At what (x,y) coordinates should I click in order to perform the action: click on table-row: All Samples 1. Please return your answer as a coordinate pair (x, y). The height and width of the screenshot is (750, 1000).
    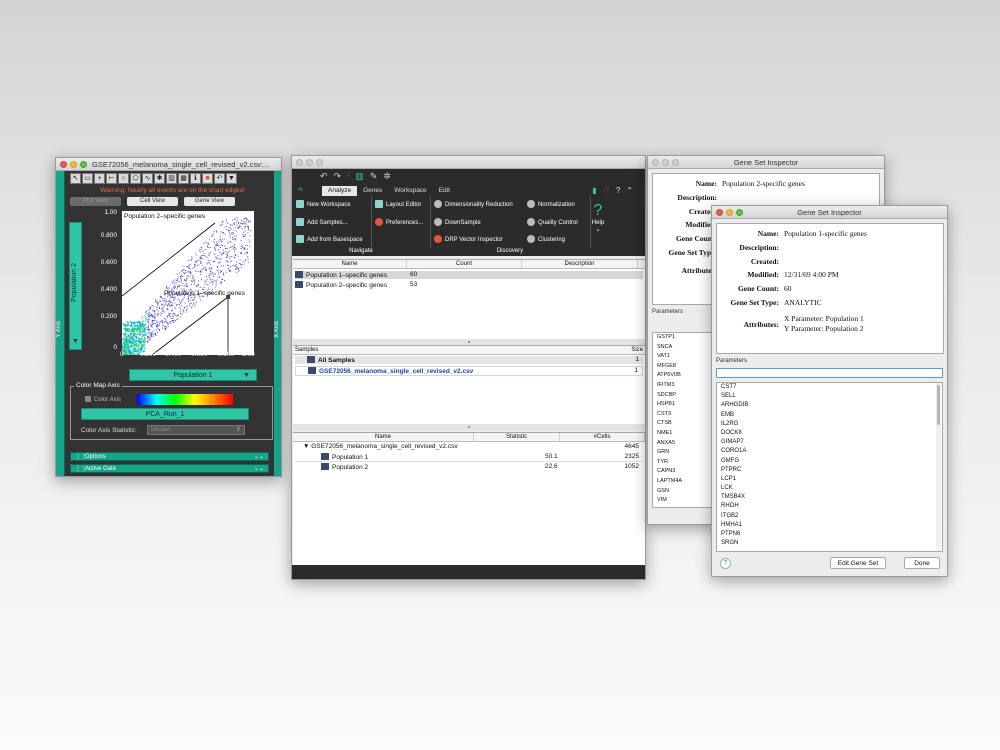
    Looking at the image, I should click on (469, 360).